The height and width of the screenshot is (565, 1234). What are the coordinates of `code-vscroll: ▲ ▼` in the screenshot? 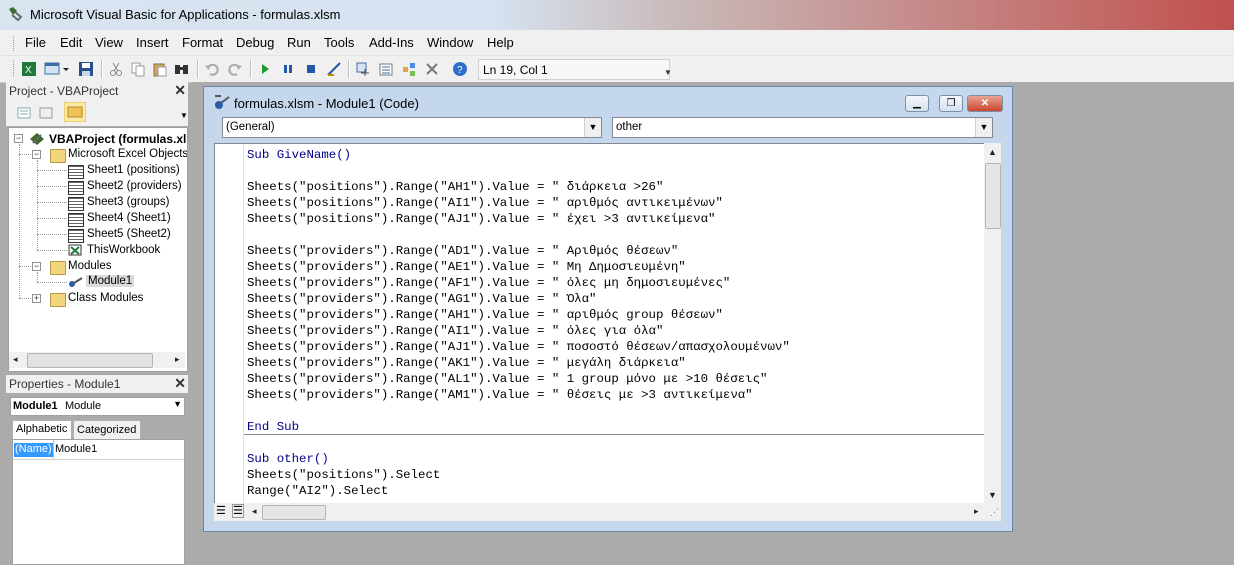 It's located at (992, 323).